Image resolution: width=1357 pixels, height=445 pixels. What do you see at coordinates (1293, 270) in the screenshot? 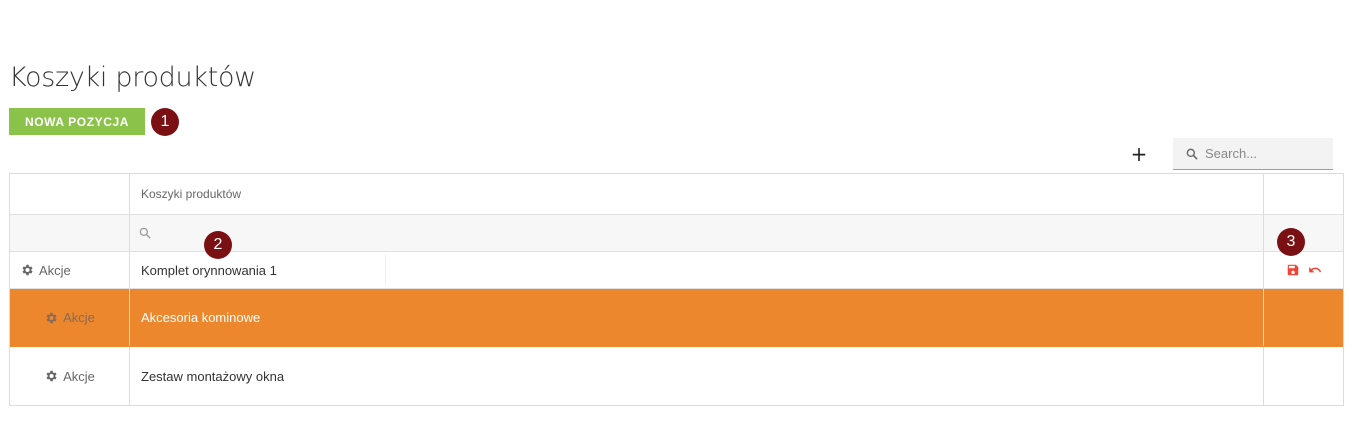
I see `save-icon` at bounding box center [1293, 270].